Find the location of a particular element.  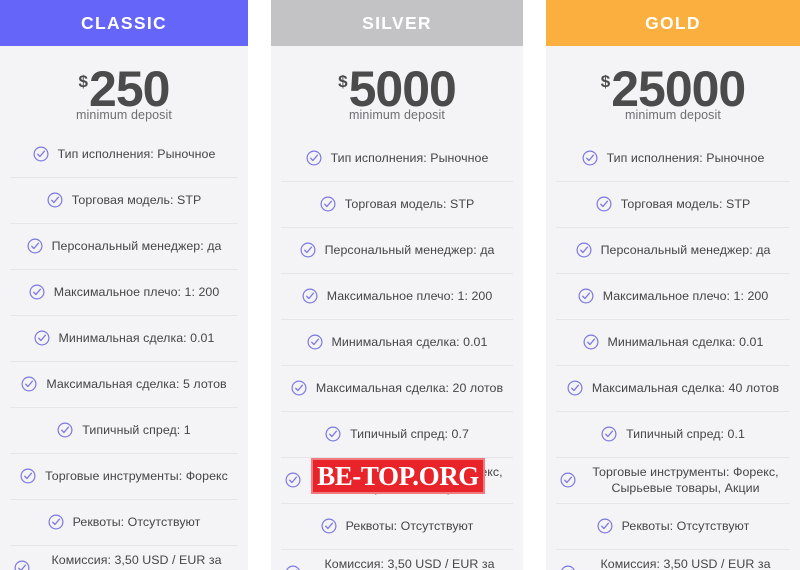

plan-header-silver: SILVER is located at coordinates (397, 23).